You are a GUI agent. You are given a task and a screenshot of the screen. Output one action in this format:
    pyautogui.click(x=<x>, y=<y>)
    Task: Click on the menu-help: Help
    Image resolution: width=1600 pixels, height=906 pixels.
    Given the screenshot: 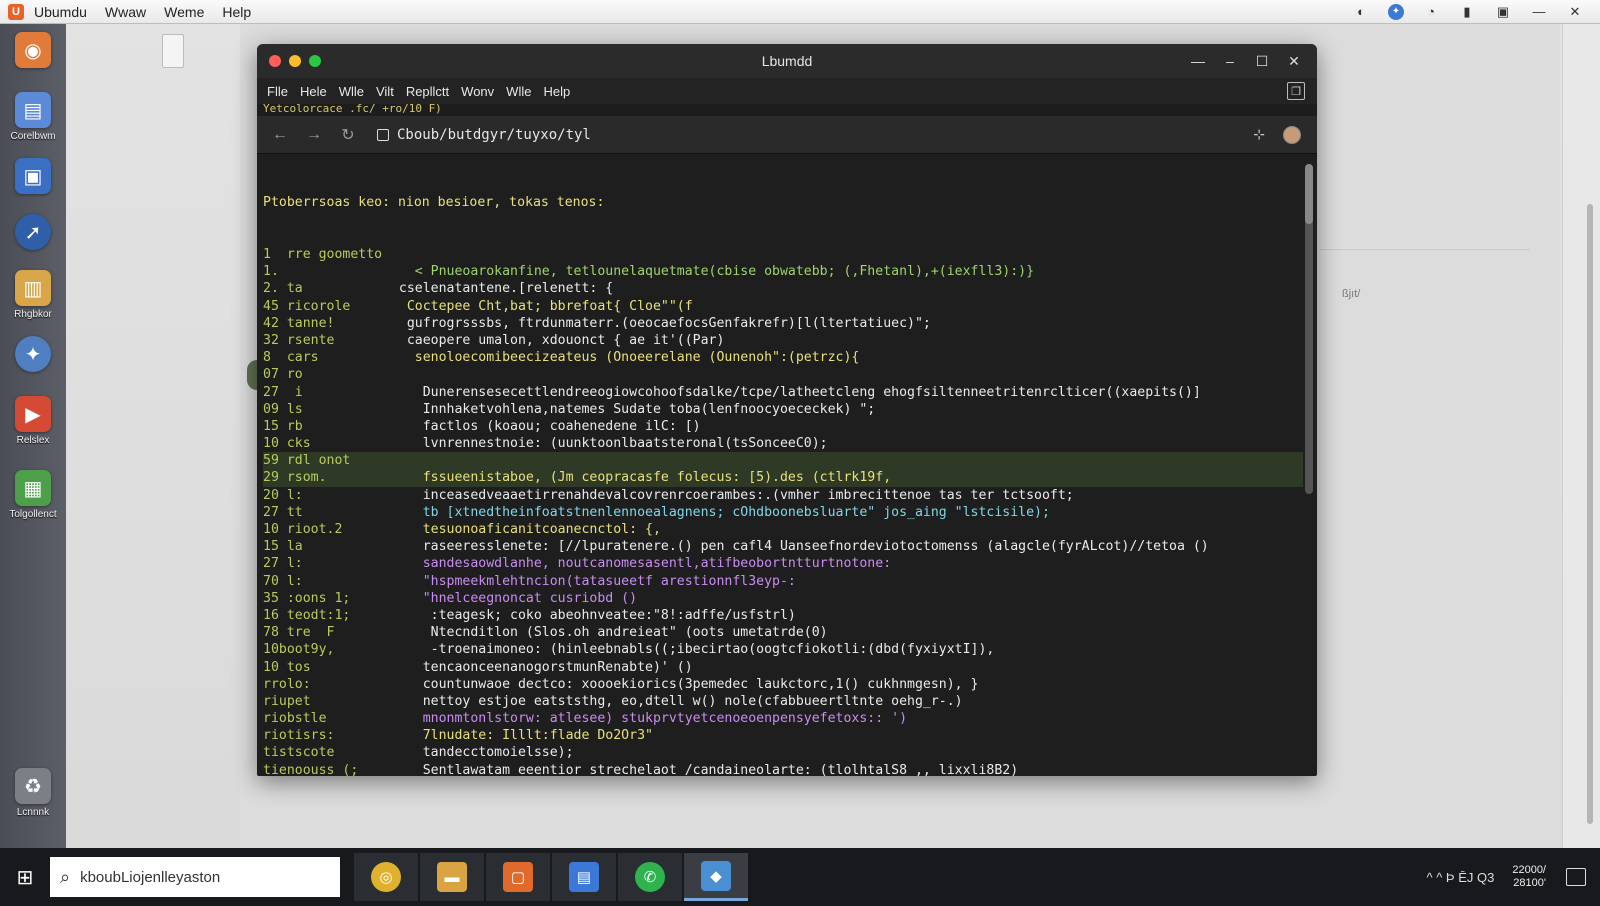 What is the action you would take?
    pyautogui.click(x=556, y=91)
    